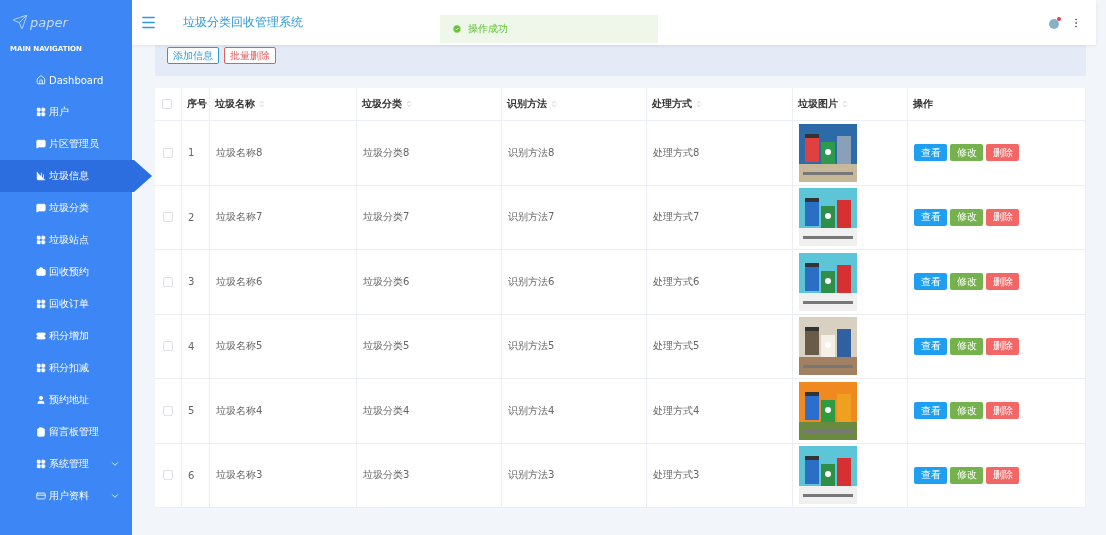 The height and width of the screenshot is (535, 1106). Describe the element at coordinates (243, 22) in the screenshot. I see `app-title: 垃圾分类回收管理系统` at that location.